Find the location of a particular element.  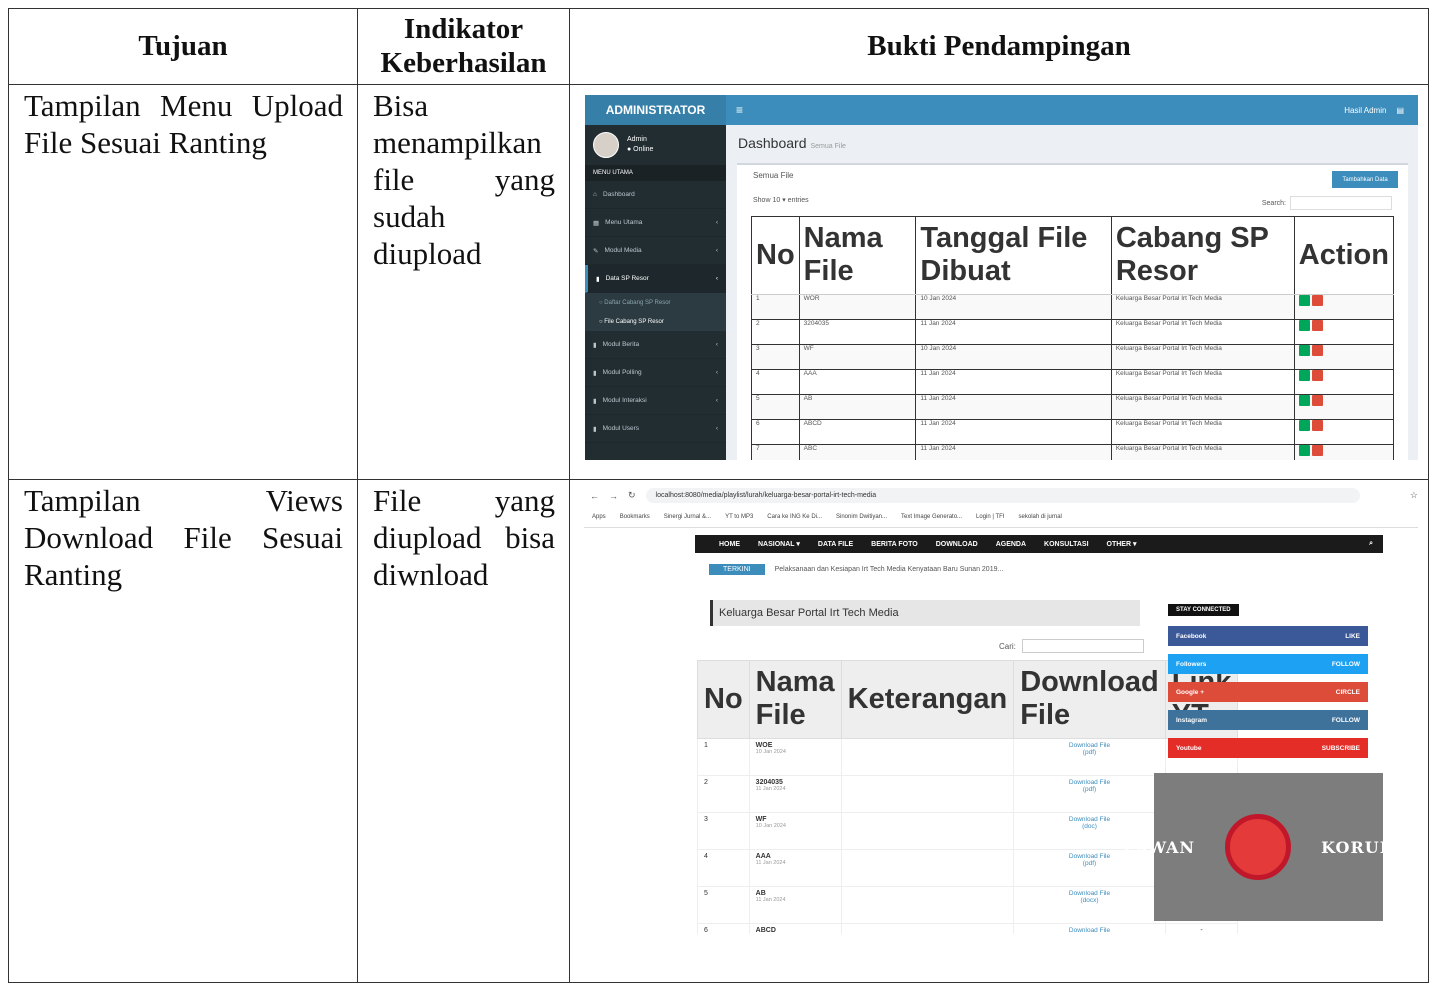

settings-icon: ▤ is located at coordinates (1400, 110).